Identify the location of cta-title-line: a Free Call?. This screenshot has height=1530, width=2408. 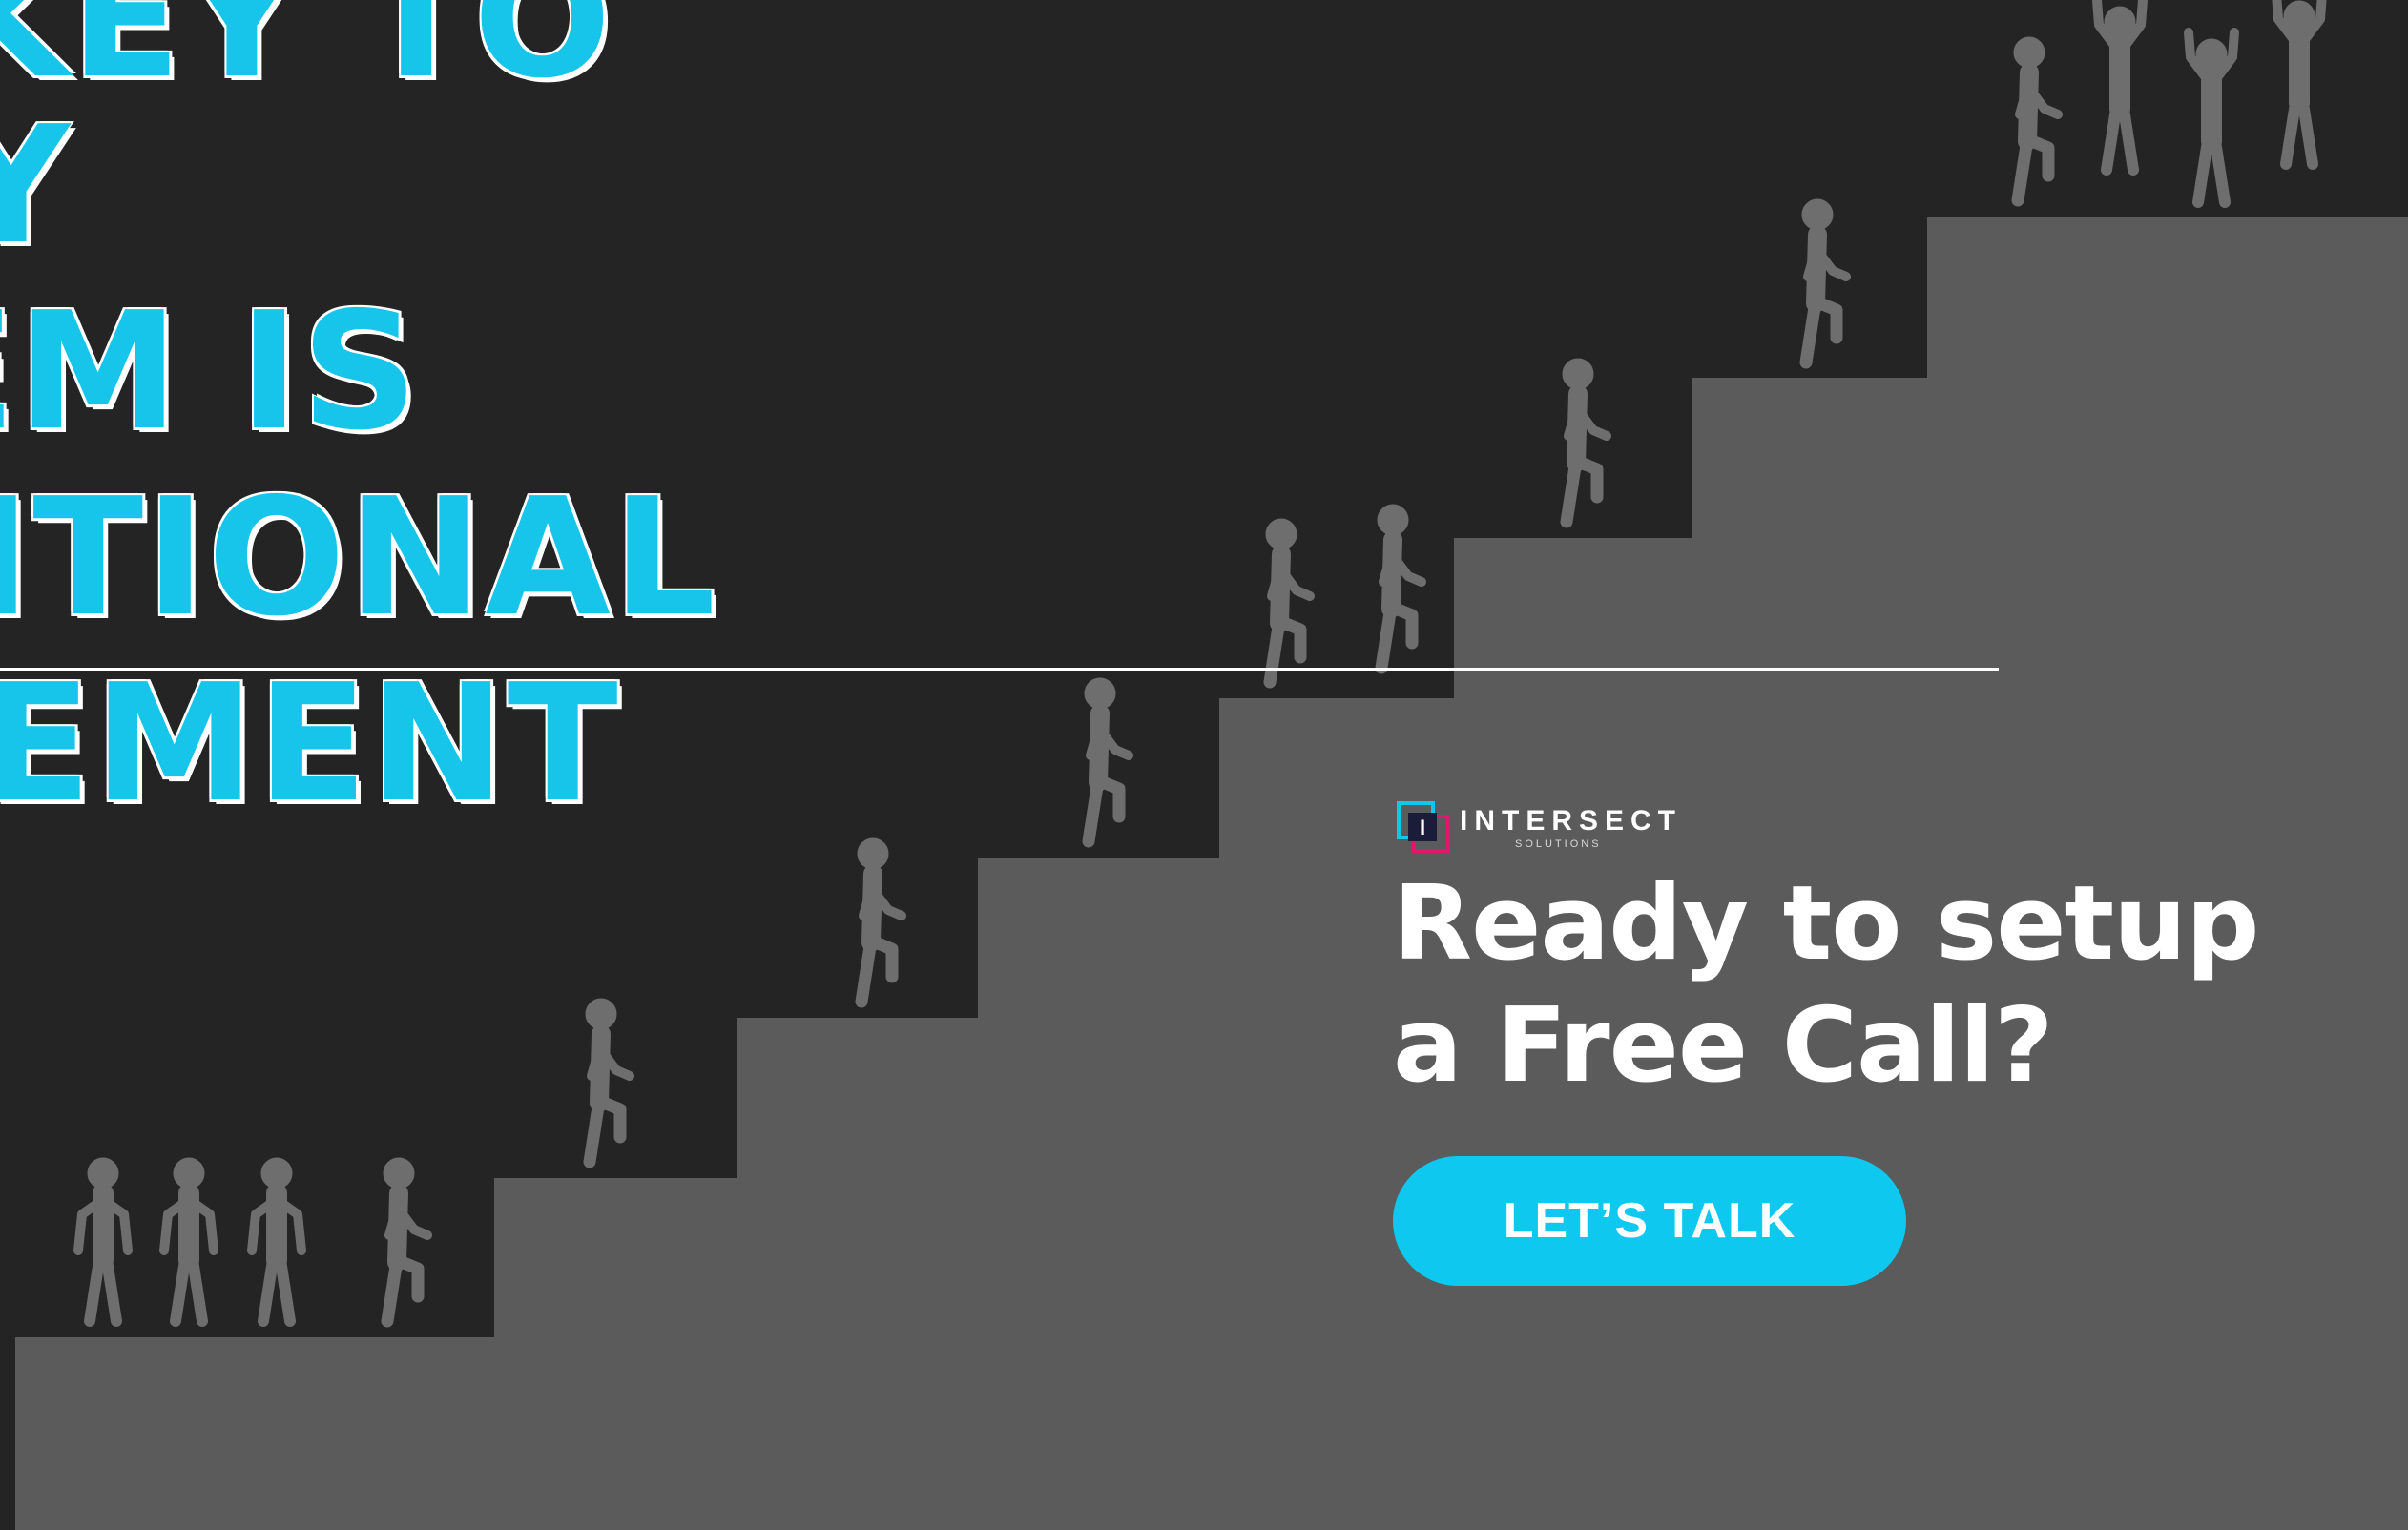
(1723, 1046).